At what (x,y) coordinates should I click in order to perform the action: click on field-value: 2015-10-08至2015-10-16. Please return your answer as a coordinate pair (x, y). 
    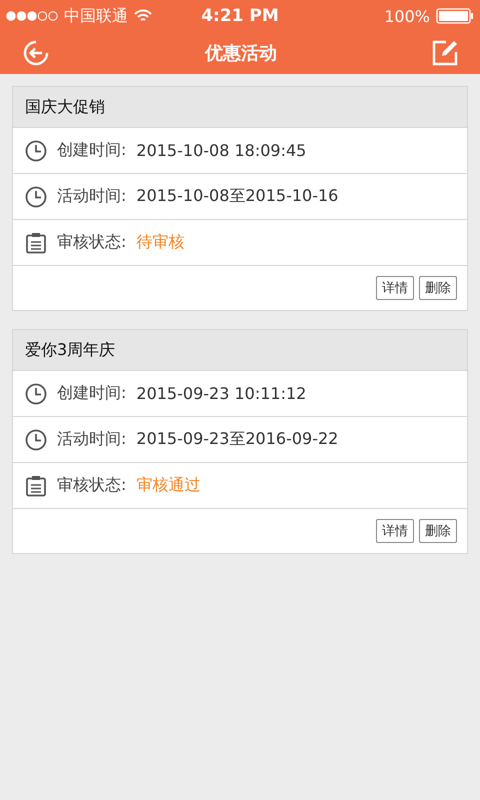
    Looking at the image, I should click on (237, 196).